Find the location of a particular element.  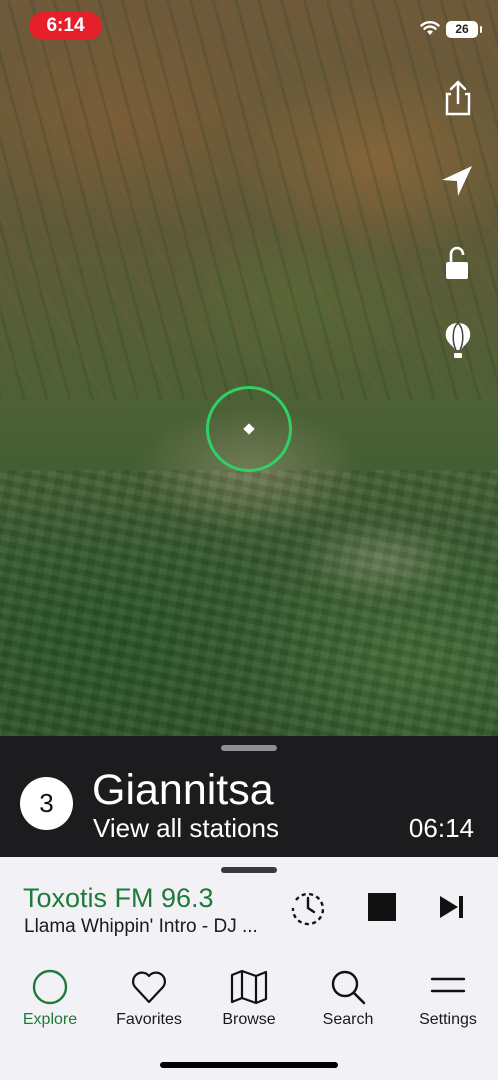

tab-browse: Browse is located at coordinates (249, 998).